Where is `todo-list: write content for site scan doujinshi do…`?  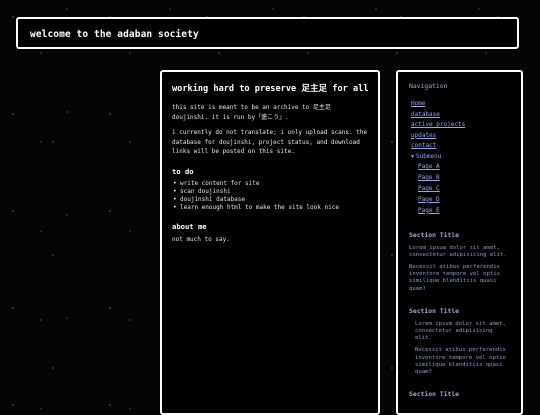 todo-list: write content for site scan doujinshi do… is located at coordinates (270, 196).